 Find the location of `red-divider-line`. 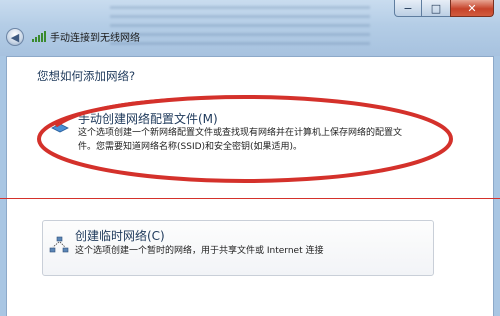

red-divider-line is located at coordinates (250, 198).